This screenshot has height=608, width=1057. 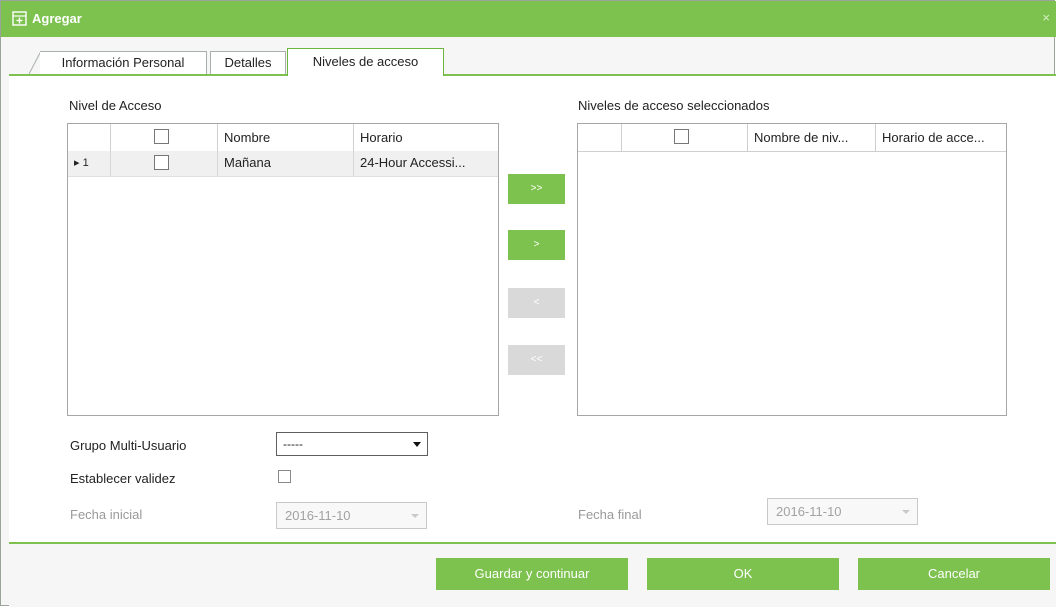 What do you see at coordinates (1046, 17) in the screenshot?
I see `close-icon: ×` at bounding box center [1046, 17].